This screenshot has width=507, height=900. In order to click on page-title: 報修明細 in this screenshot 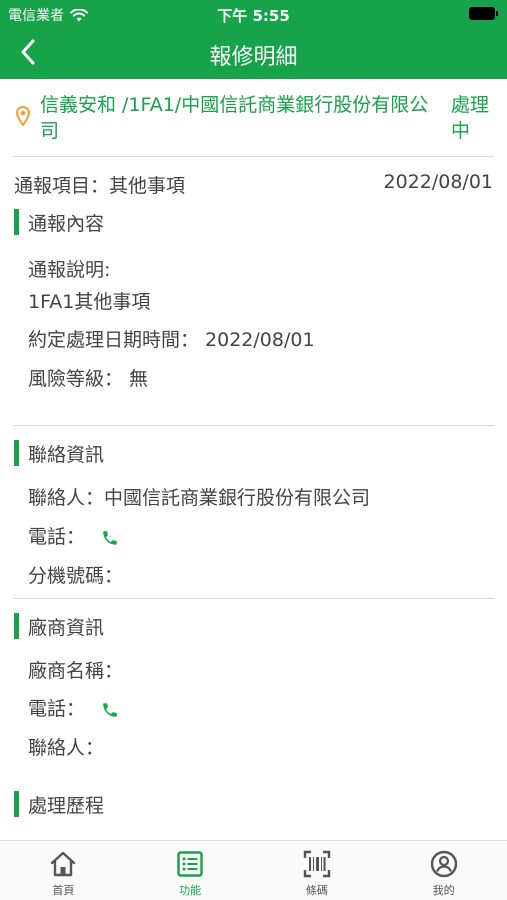, I will do `click(253, 57)`.